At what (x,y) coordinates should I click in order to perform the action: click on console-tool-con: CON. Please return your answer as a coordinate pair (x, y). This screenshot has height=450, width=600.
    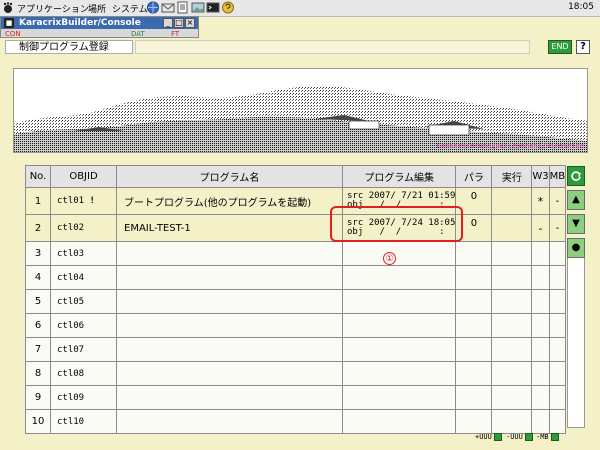
    Looking at the image, I should click on (13, 34).